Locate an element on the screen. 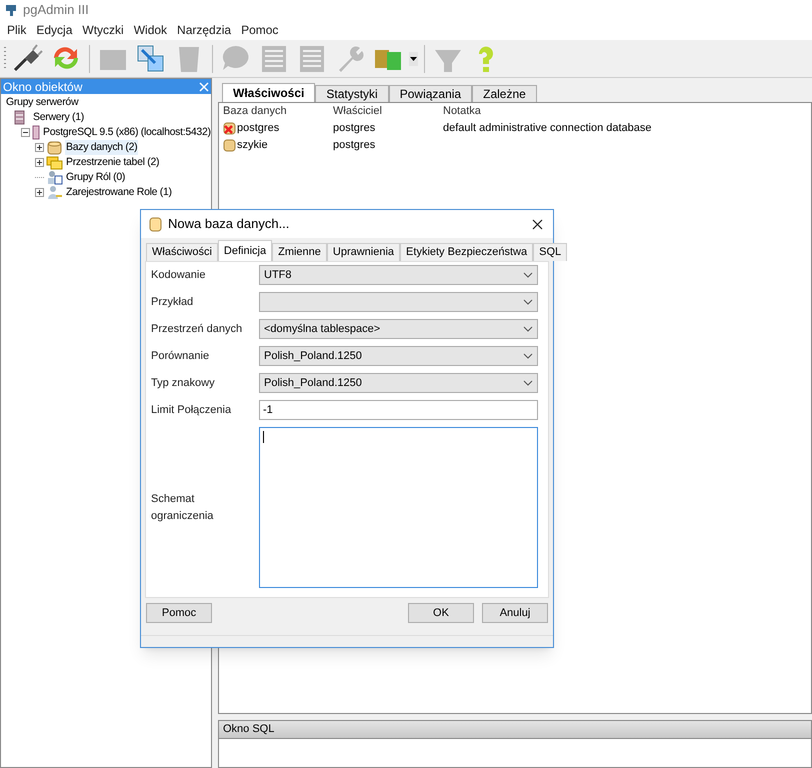  input-field: -1 is located at coordinates (398, 410).